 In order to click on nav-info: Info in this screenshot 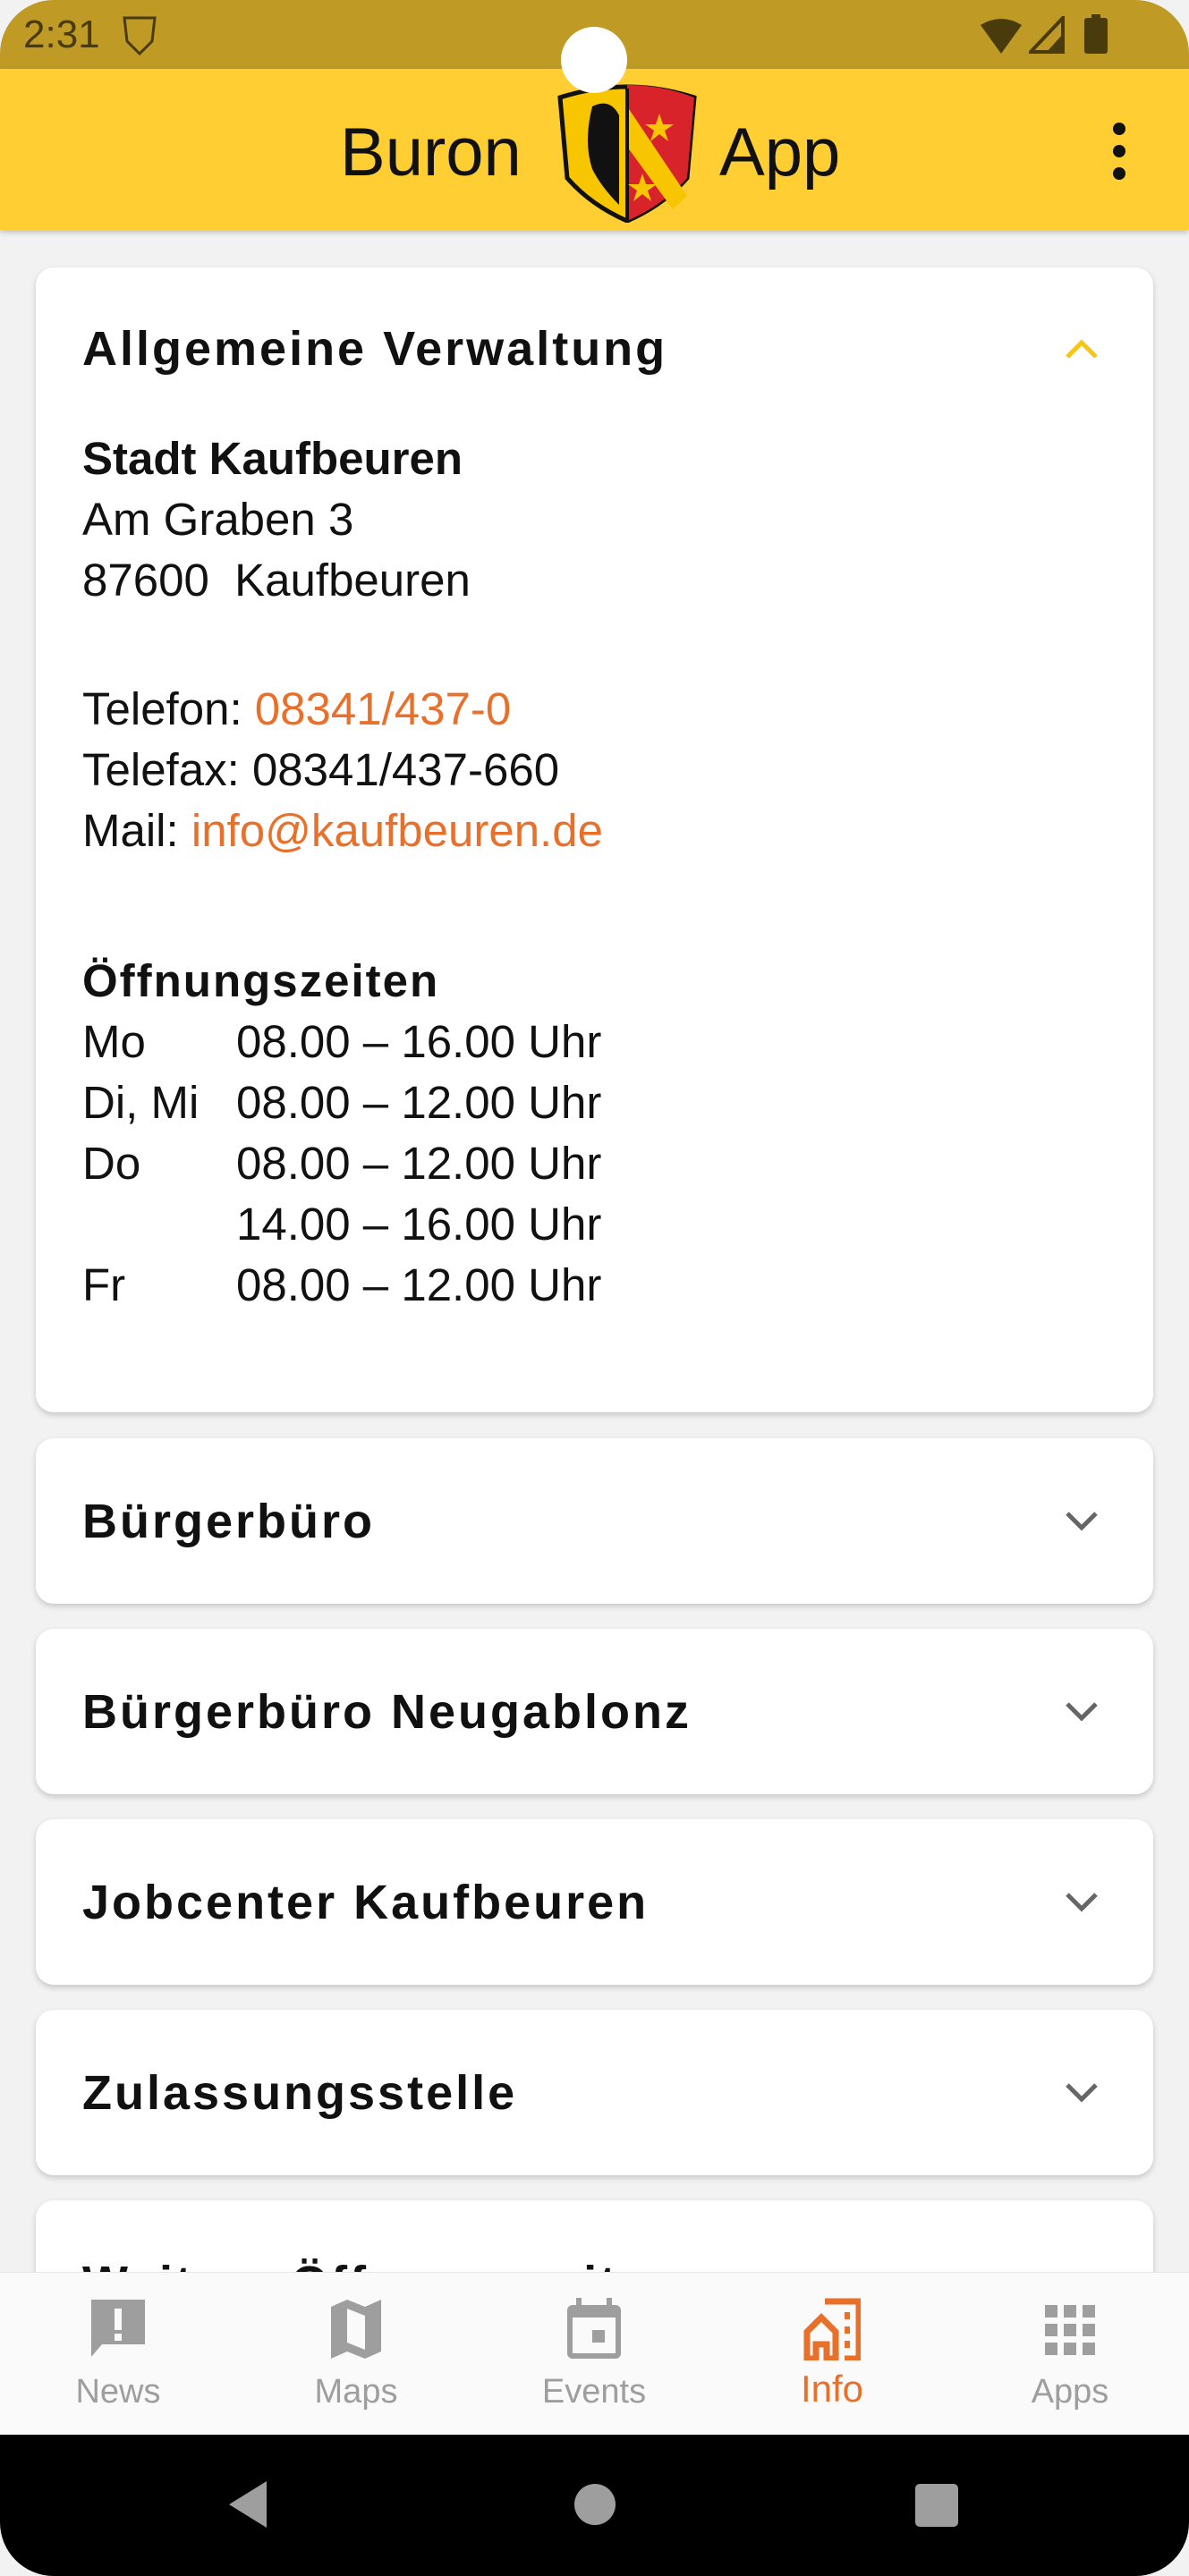, I will do `click(832, 2354)`.